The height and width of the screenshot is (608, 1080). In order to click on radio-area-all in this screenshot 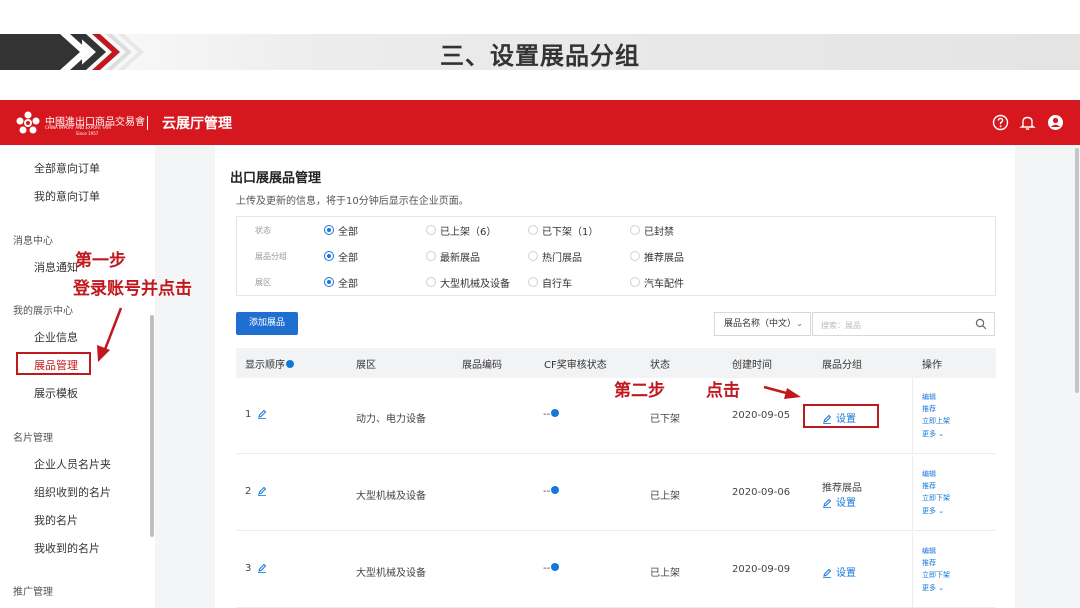, I will do `click(329, 282)`.